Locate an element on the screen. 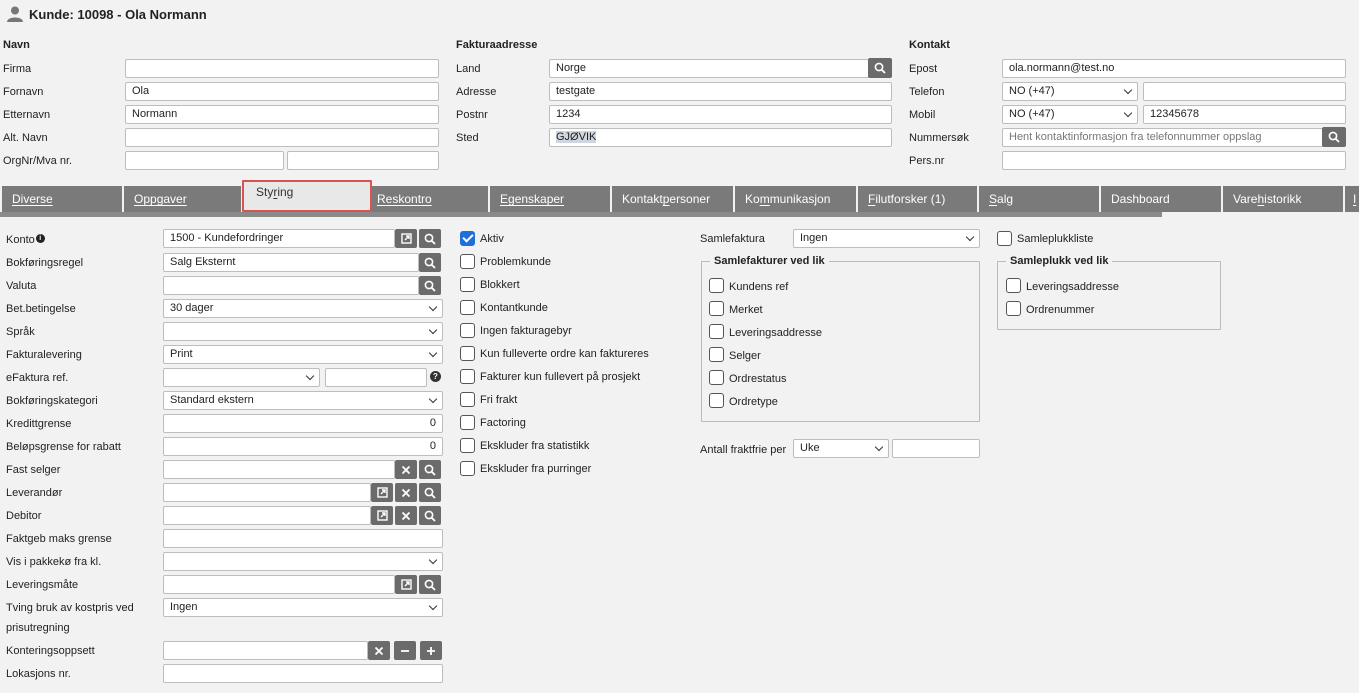 The width and height of the screenshot is (1359, 693). checkbox-label: Problemkunde is located at coordinates (515, 262).